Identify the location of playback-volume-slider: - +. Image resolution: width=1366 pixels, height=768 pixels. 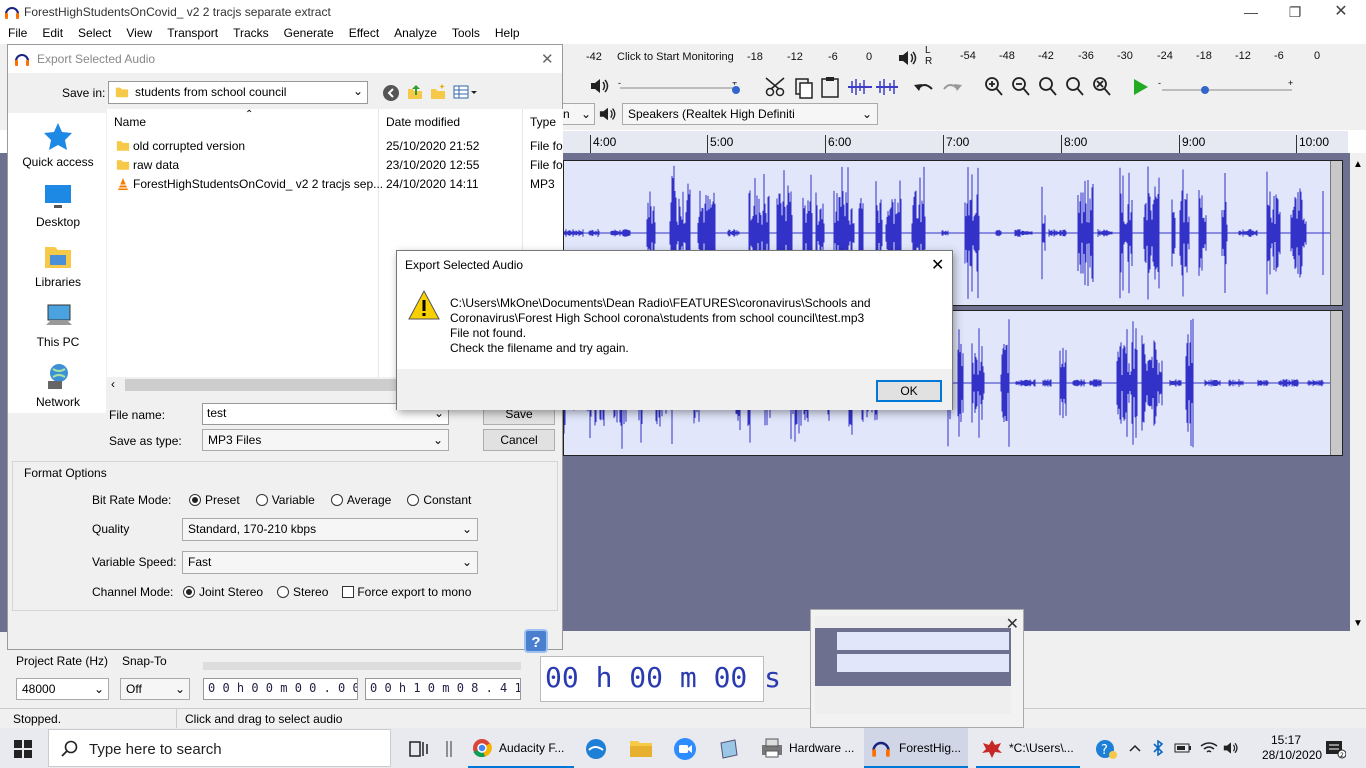
(679, 88).